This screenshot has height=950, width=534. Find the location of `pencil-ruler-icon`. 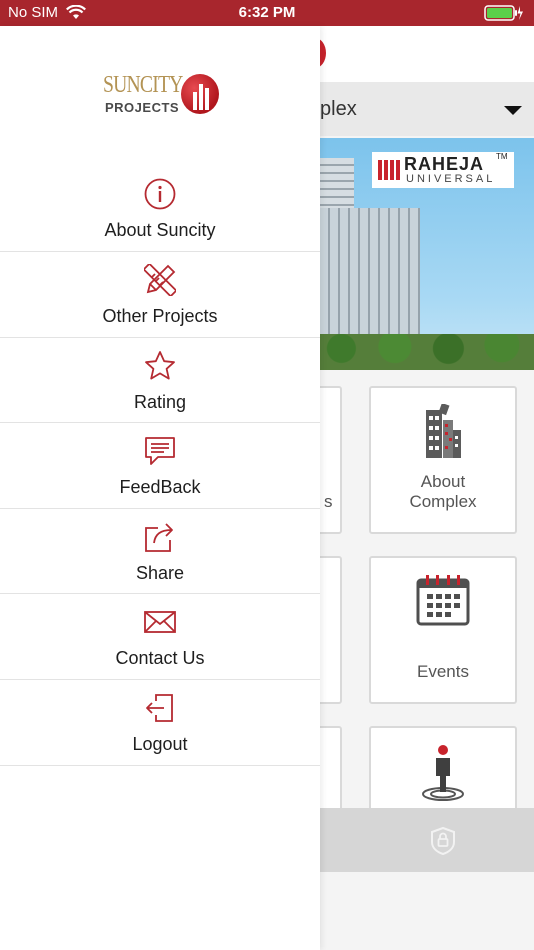

pencil-ruler-icon is located at coordinates (160, 280).